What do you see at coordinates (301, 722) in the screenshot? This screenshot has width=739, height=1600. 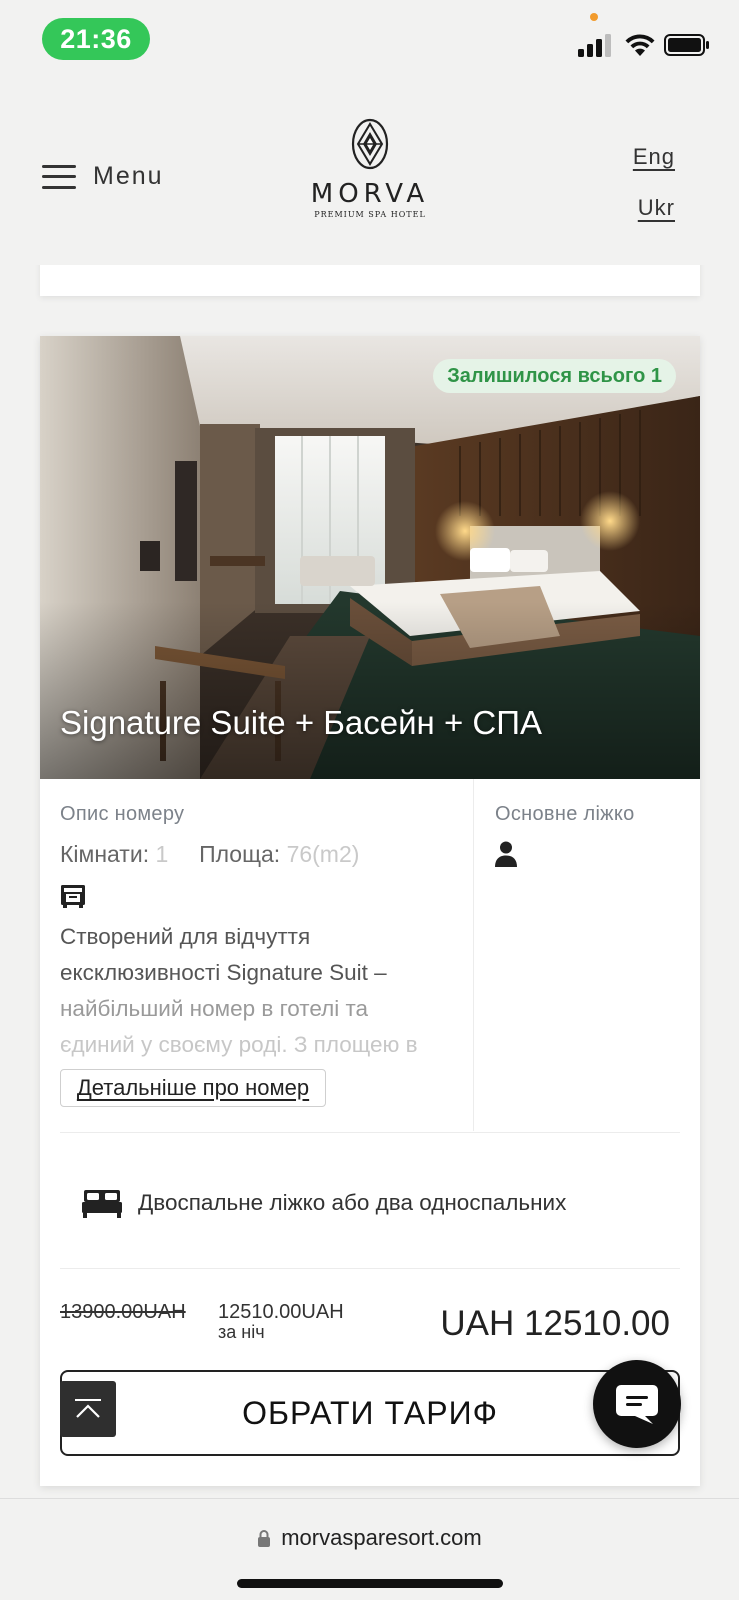 I see `room-title: Signature Suite + Басейн + СПА` at bounding box center [301, 722].